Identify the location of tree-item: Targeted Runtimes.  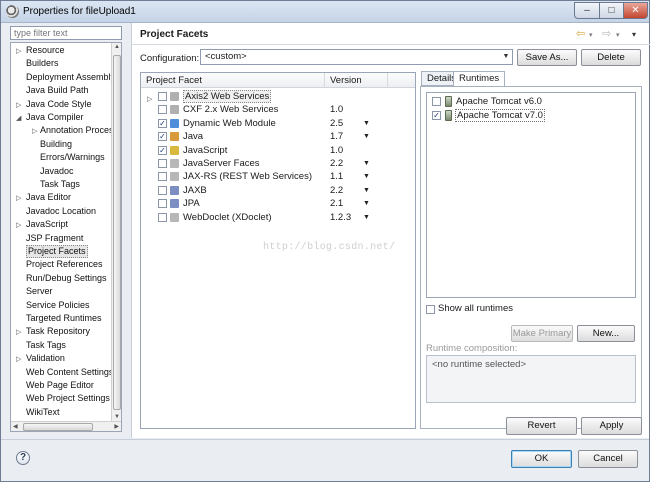
(64, 318).